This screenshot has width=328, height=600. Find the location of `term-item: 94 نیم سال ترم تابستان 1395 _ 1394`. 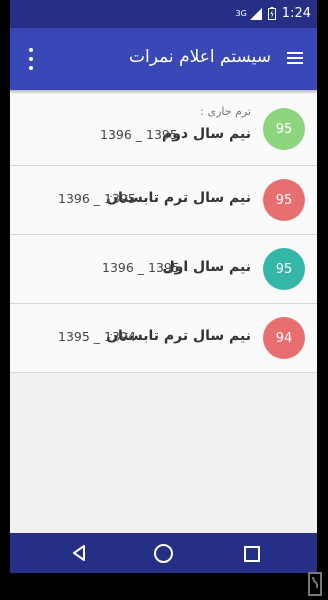

term-item: 94 نیم سال ترم تابستان 1395 _ 1394 is located at coordinates (163, 338).